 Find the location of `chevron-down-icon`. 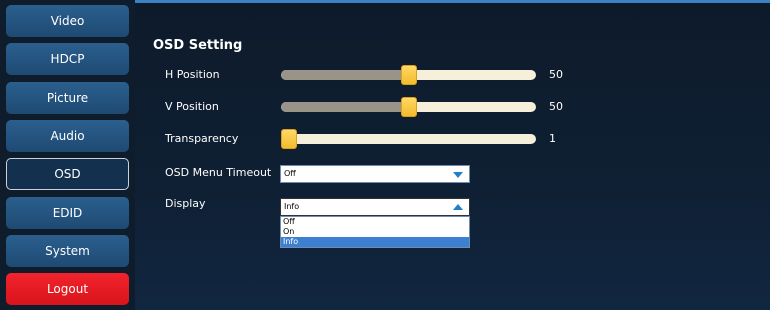

chevron-down-icon is located at coordinates (458, 175).